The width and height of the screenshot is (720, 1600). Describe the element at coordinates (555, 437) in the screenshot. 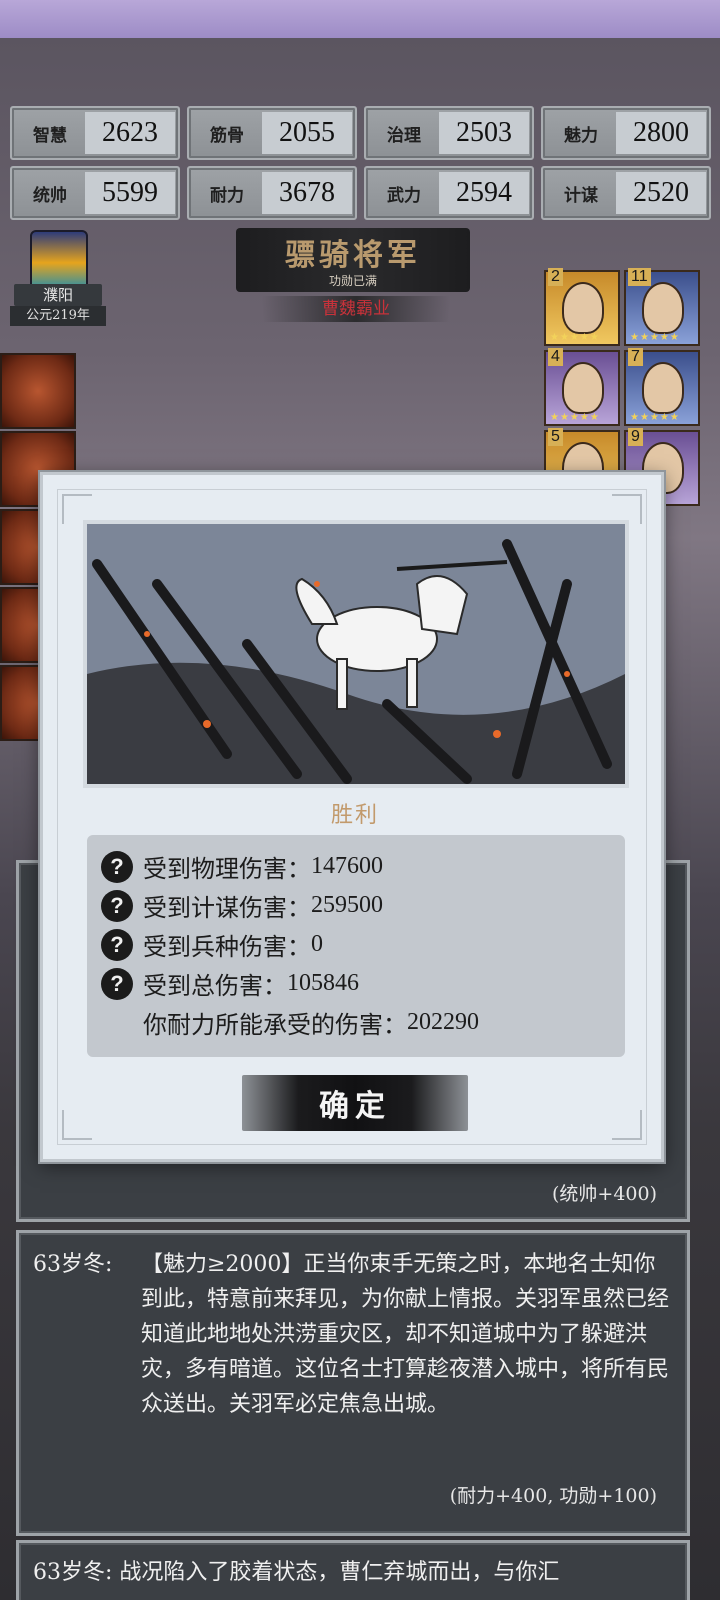

I see `general-level: 5` at that location.